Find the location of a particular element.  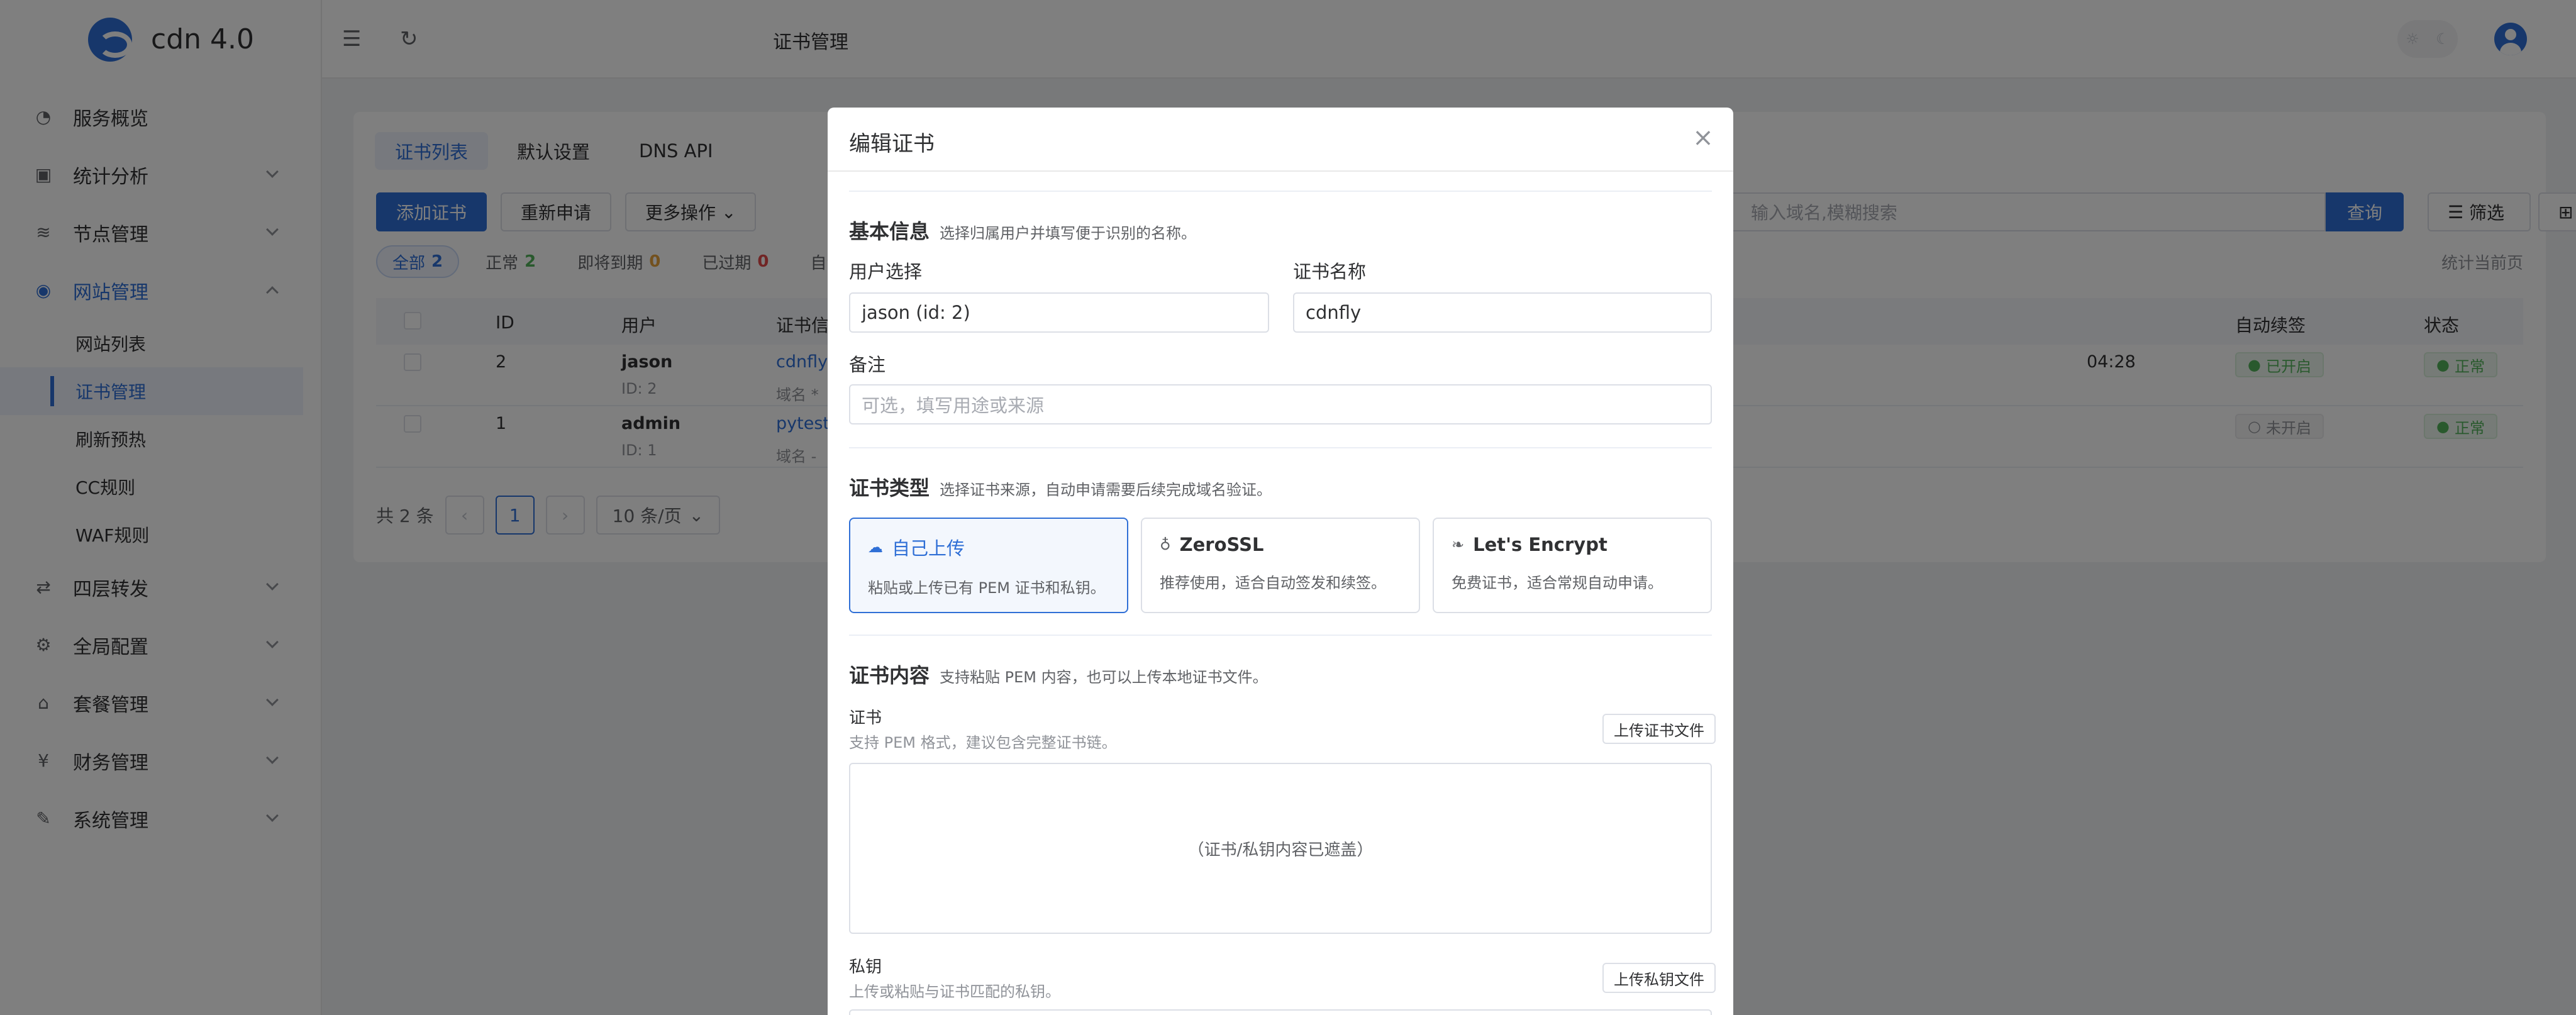

option-desc: 推荐使用，适合自动签发和续签。 is located at coordinates (1273, 583).